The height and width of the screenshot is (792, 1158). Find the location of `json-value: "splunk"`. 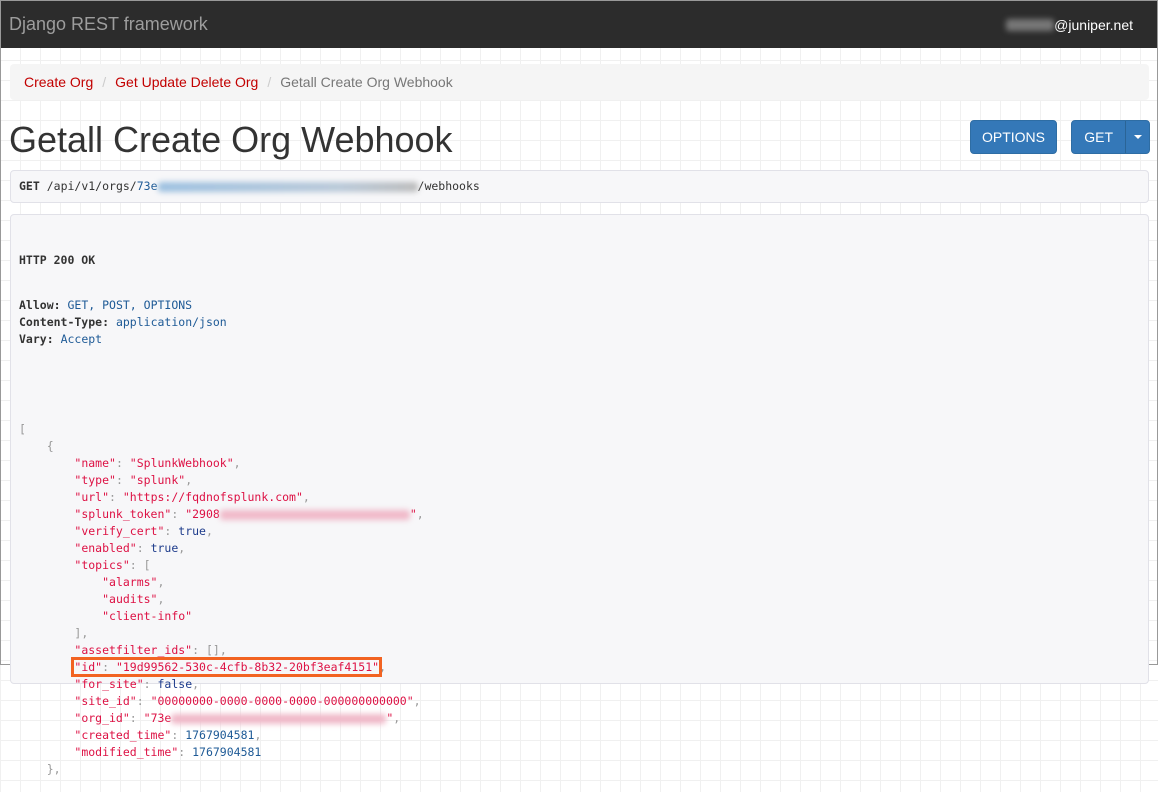

json-value: "splunk" is located at coordinates (157, 480).